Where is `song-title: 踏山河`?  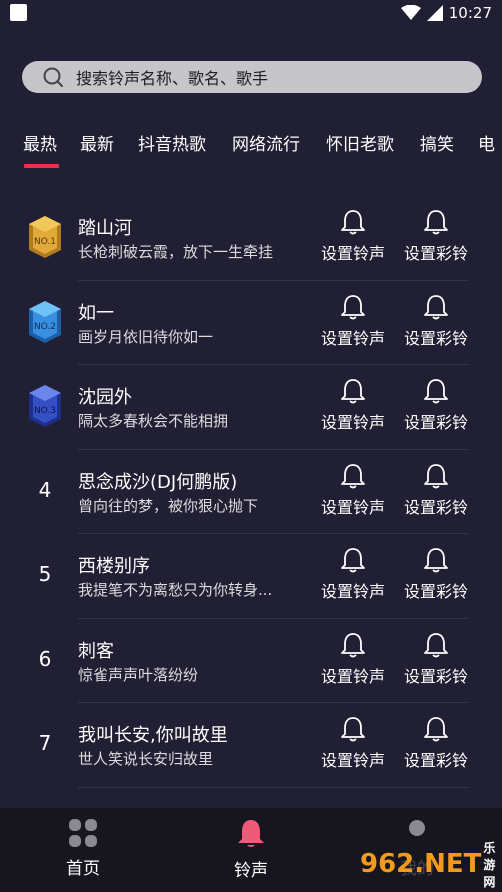
song-title: 踏山河 is located at coordinates (105, 228).